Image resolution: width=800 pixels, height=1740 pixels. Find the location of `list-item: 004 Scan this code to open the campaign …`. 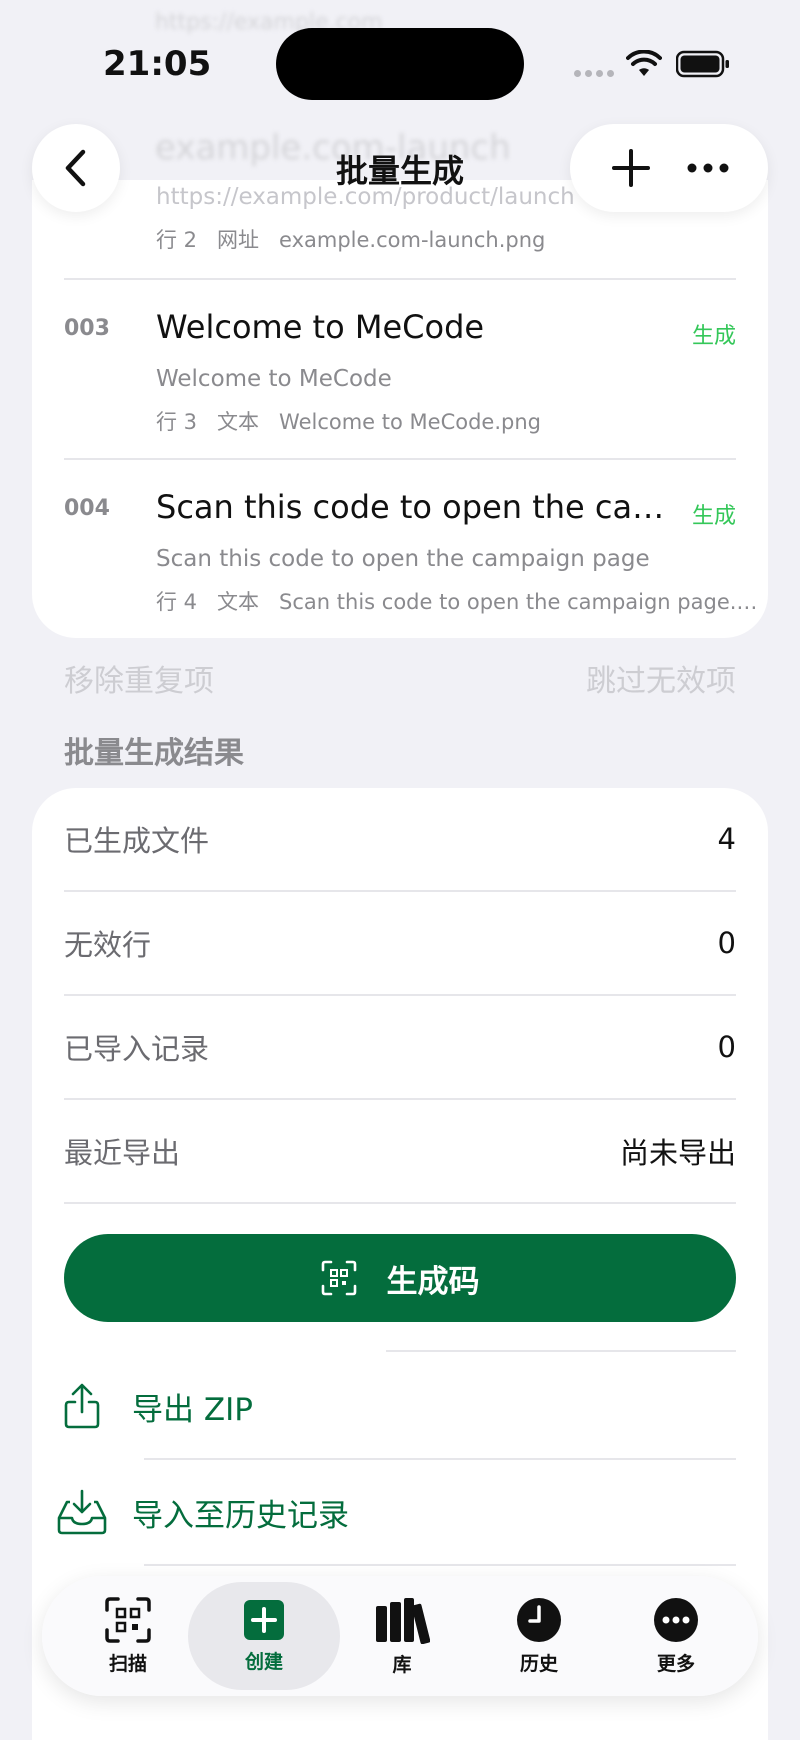

list-item: 004 Scan this code to open the campaign … is located at coordinates (400, 549).